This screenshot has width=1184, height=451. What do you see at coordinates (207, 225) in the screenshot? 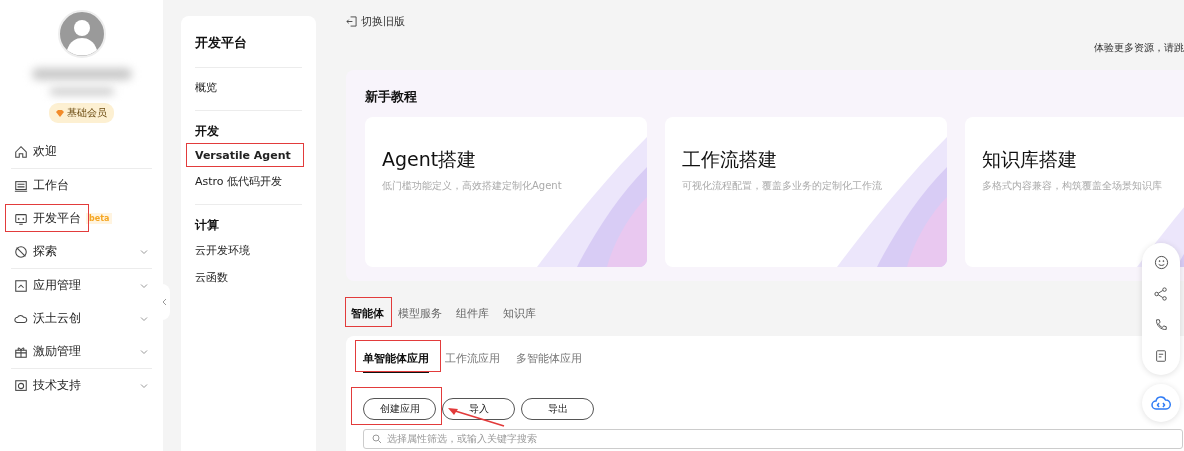
I see `subnav-heading: 计算` at bounding box center [207, 225].